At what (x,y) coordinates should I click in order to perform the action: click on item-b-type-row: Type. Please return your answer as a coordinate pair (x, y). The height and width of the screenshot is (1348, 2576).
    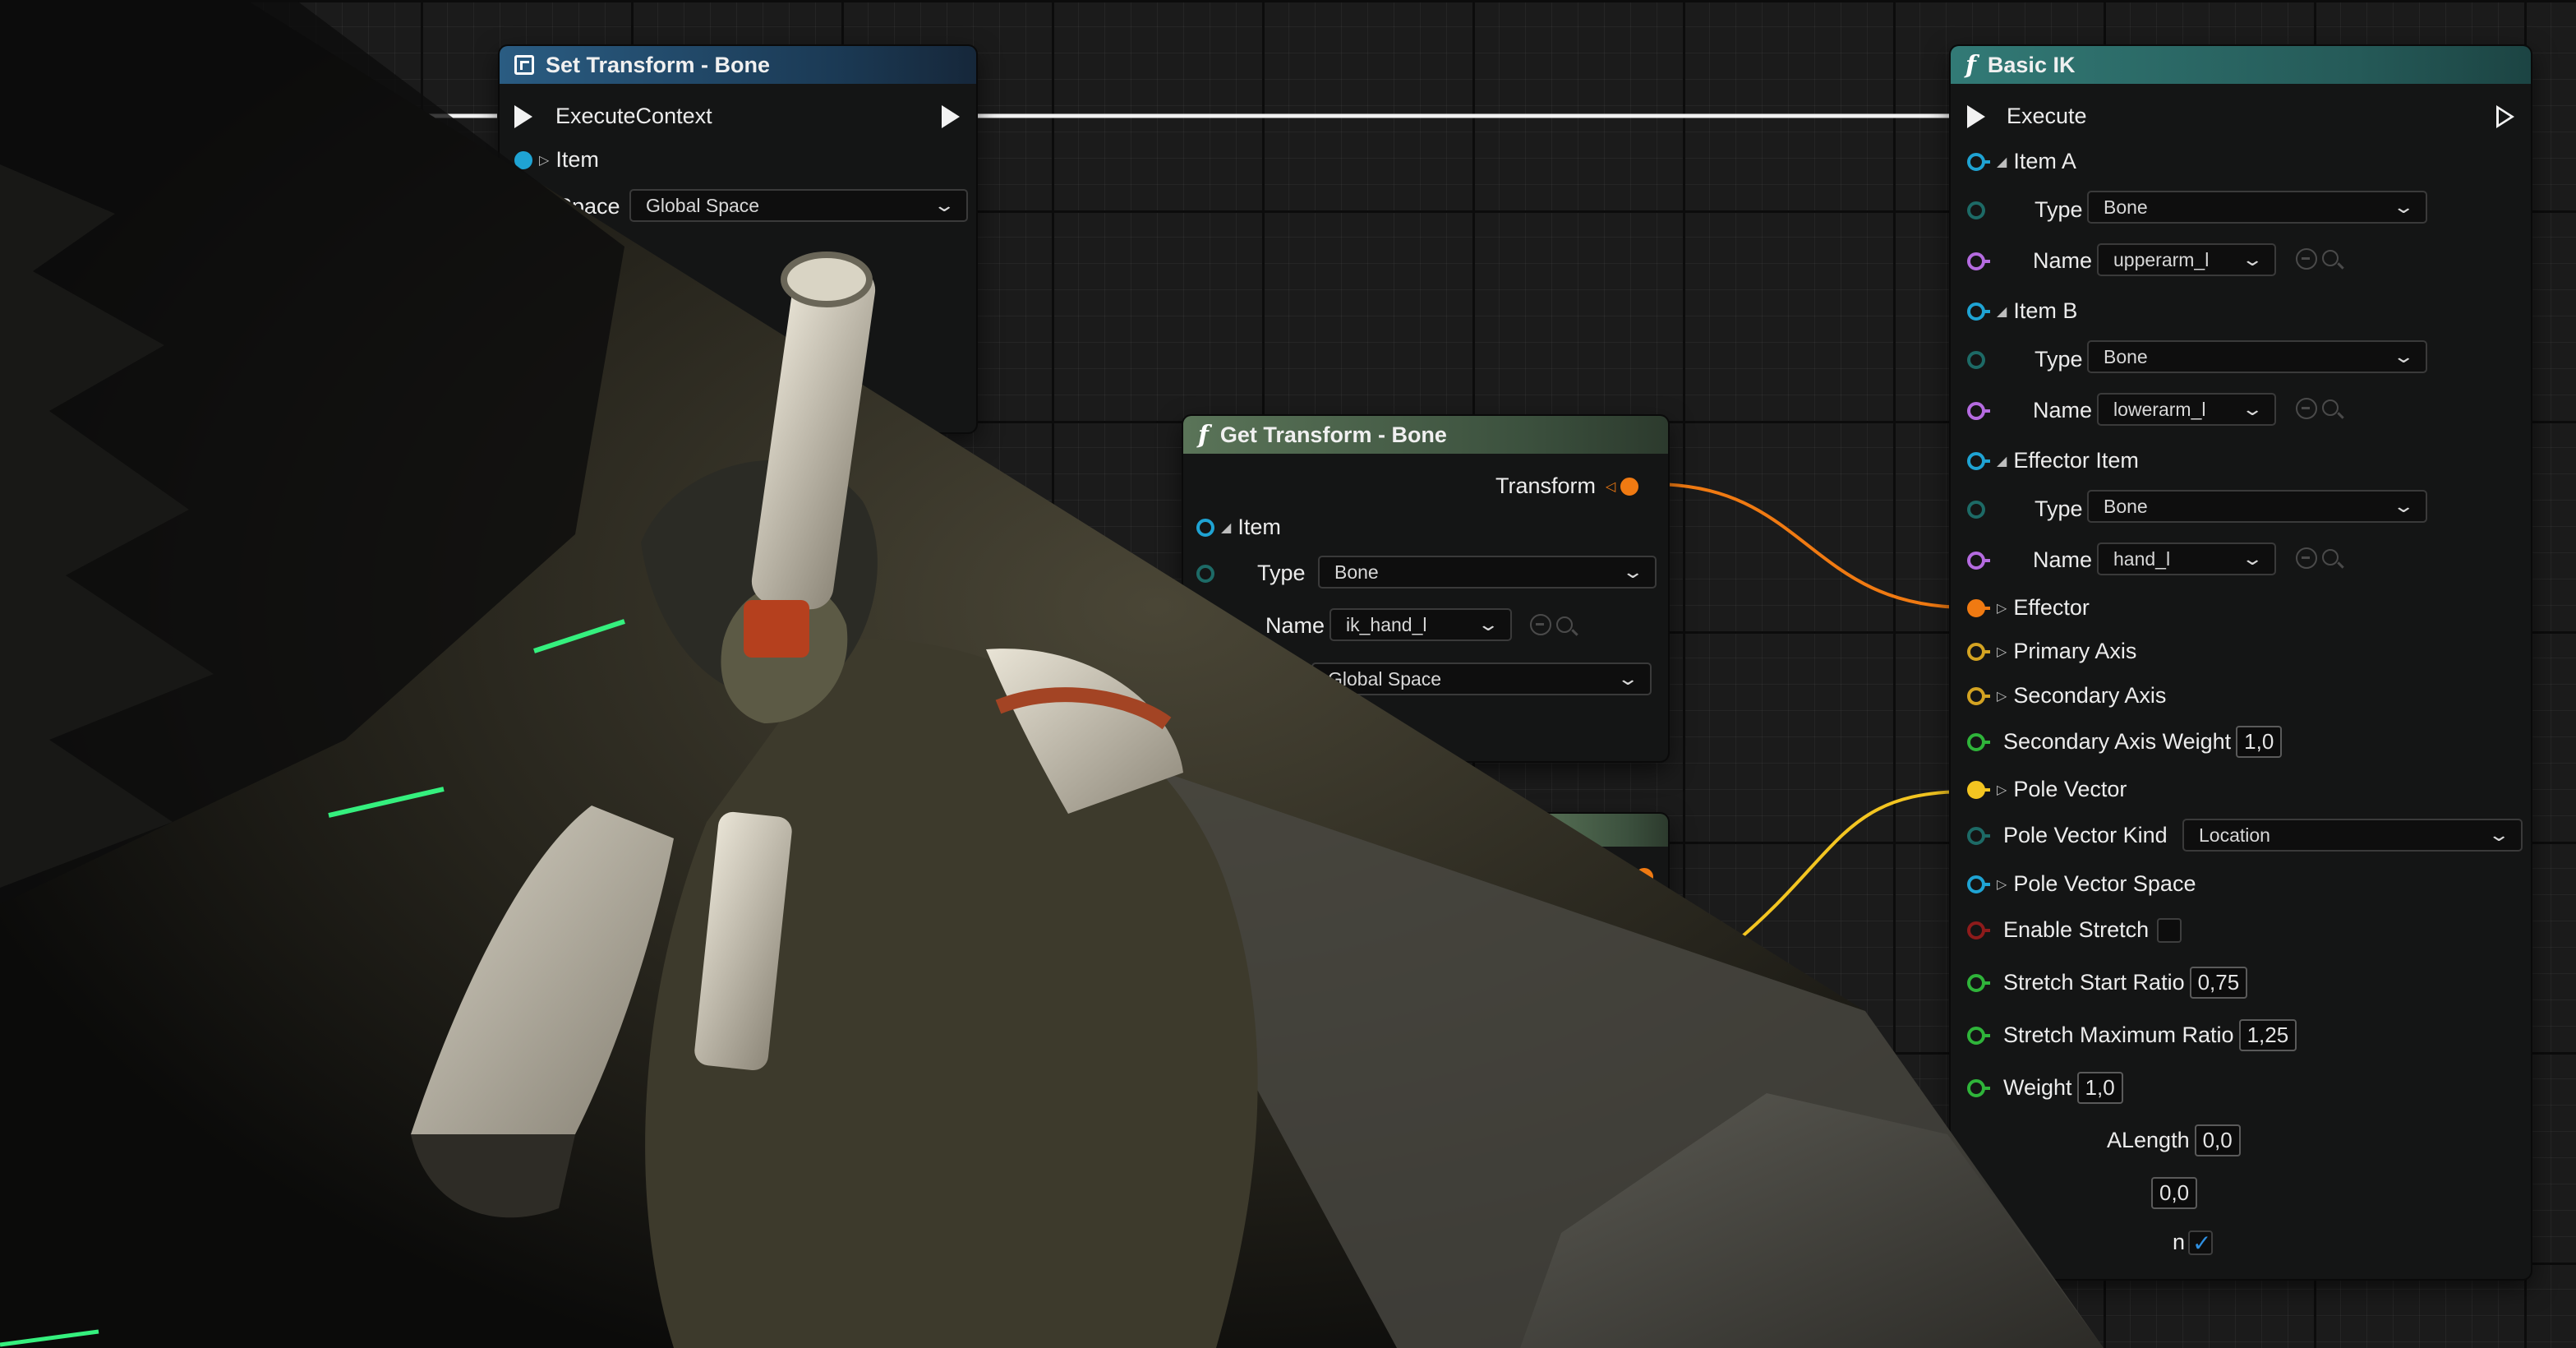
    Looking at the image, I should click on (2025, 359).